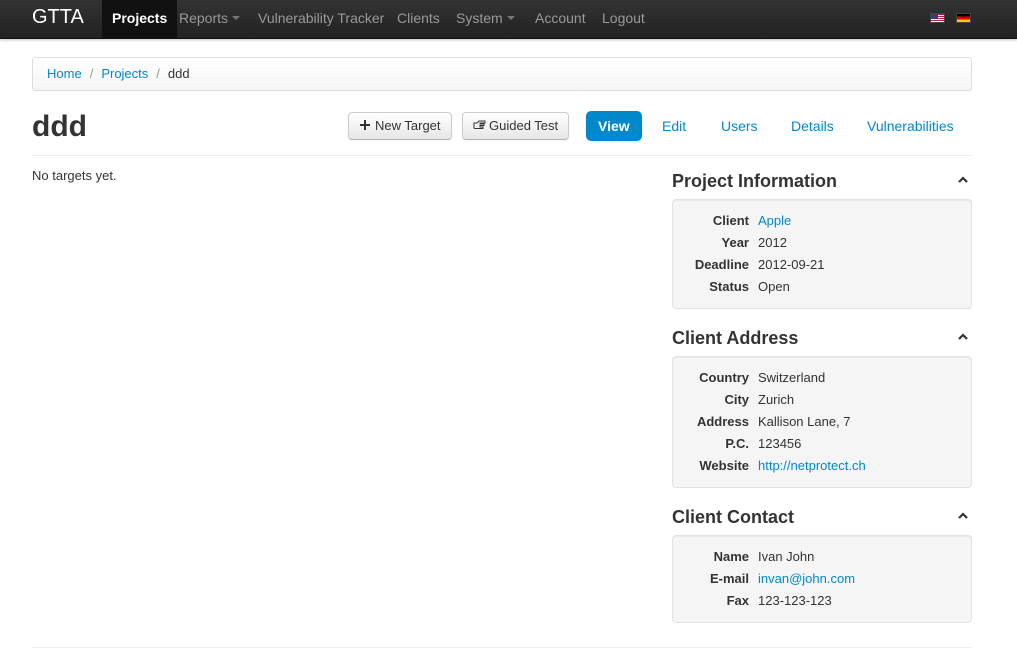 The height and width of the screenshot is (649, 1017). I want to click on info-key: E-mail, so click(729, 578).